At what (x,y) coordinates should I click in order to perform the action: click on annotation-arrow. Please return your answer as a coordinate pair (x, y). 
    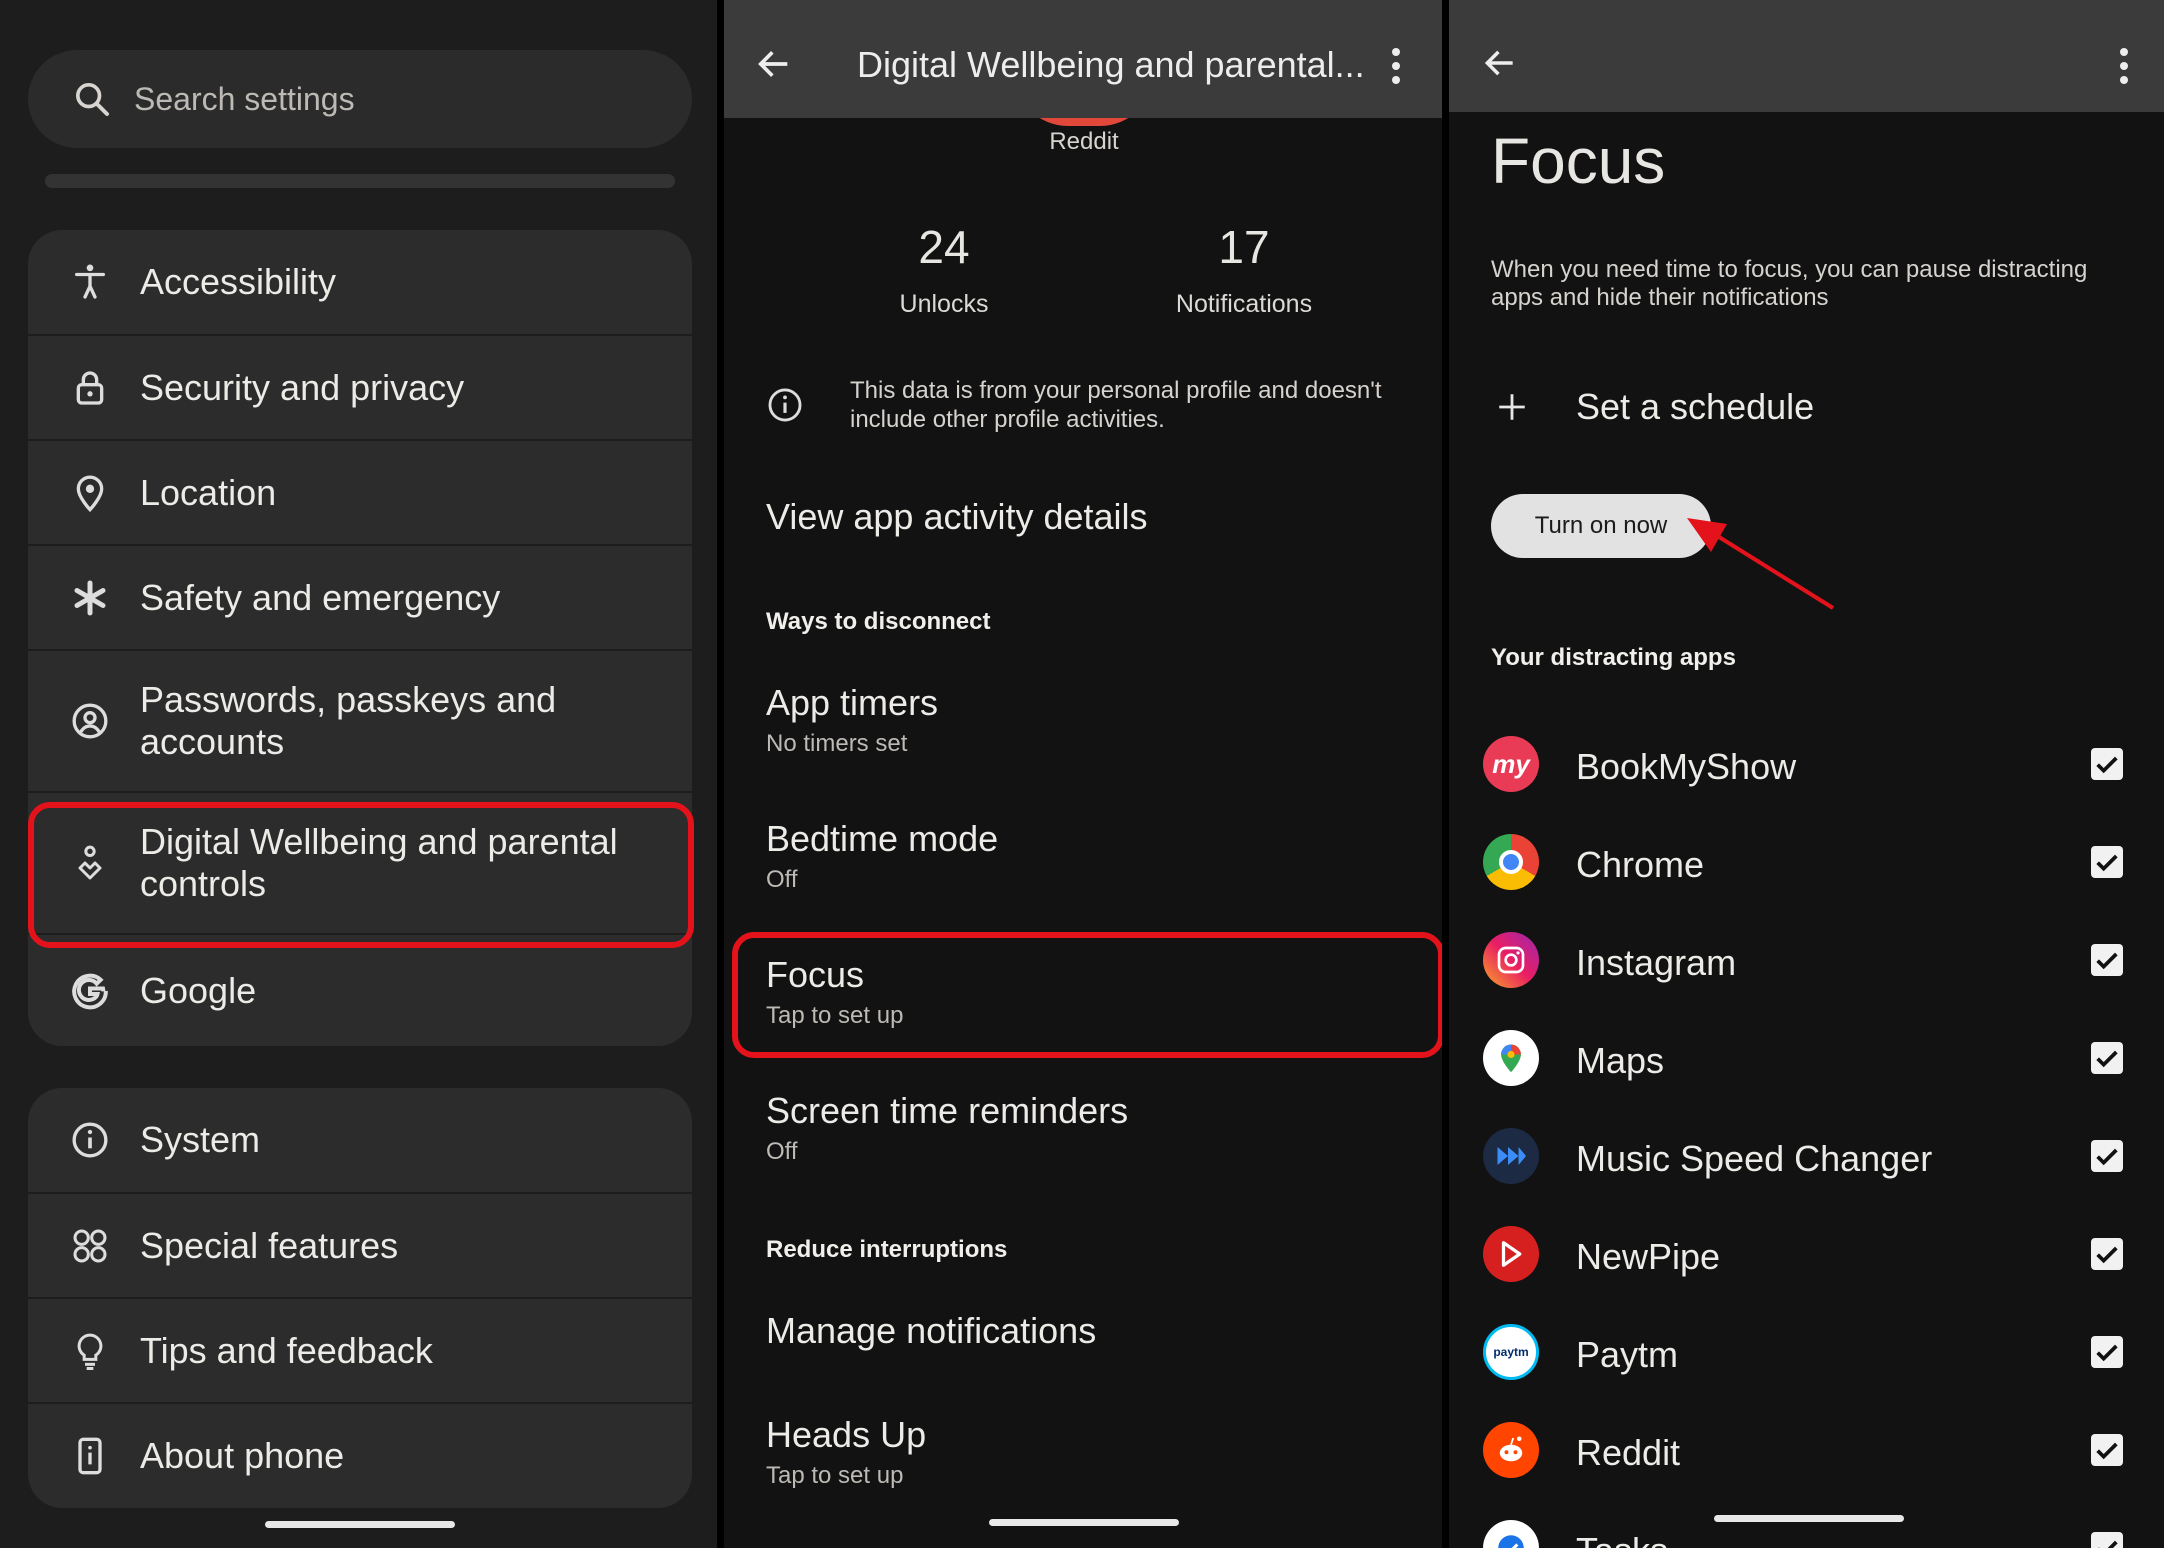
    Looking at the image, I should click on (1761, 564).